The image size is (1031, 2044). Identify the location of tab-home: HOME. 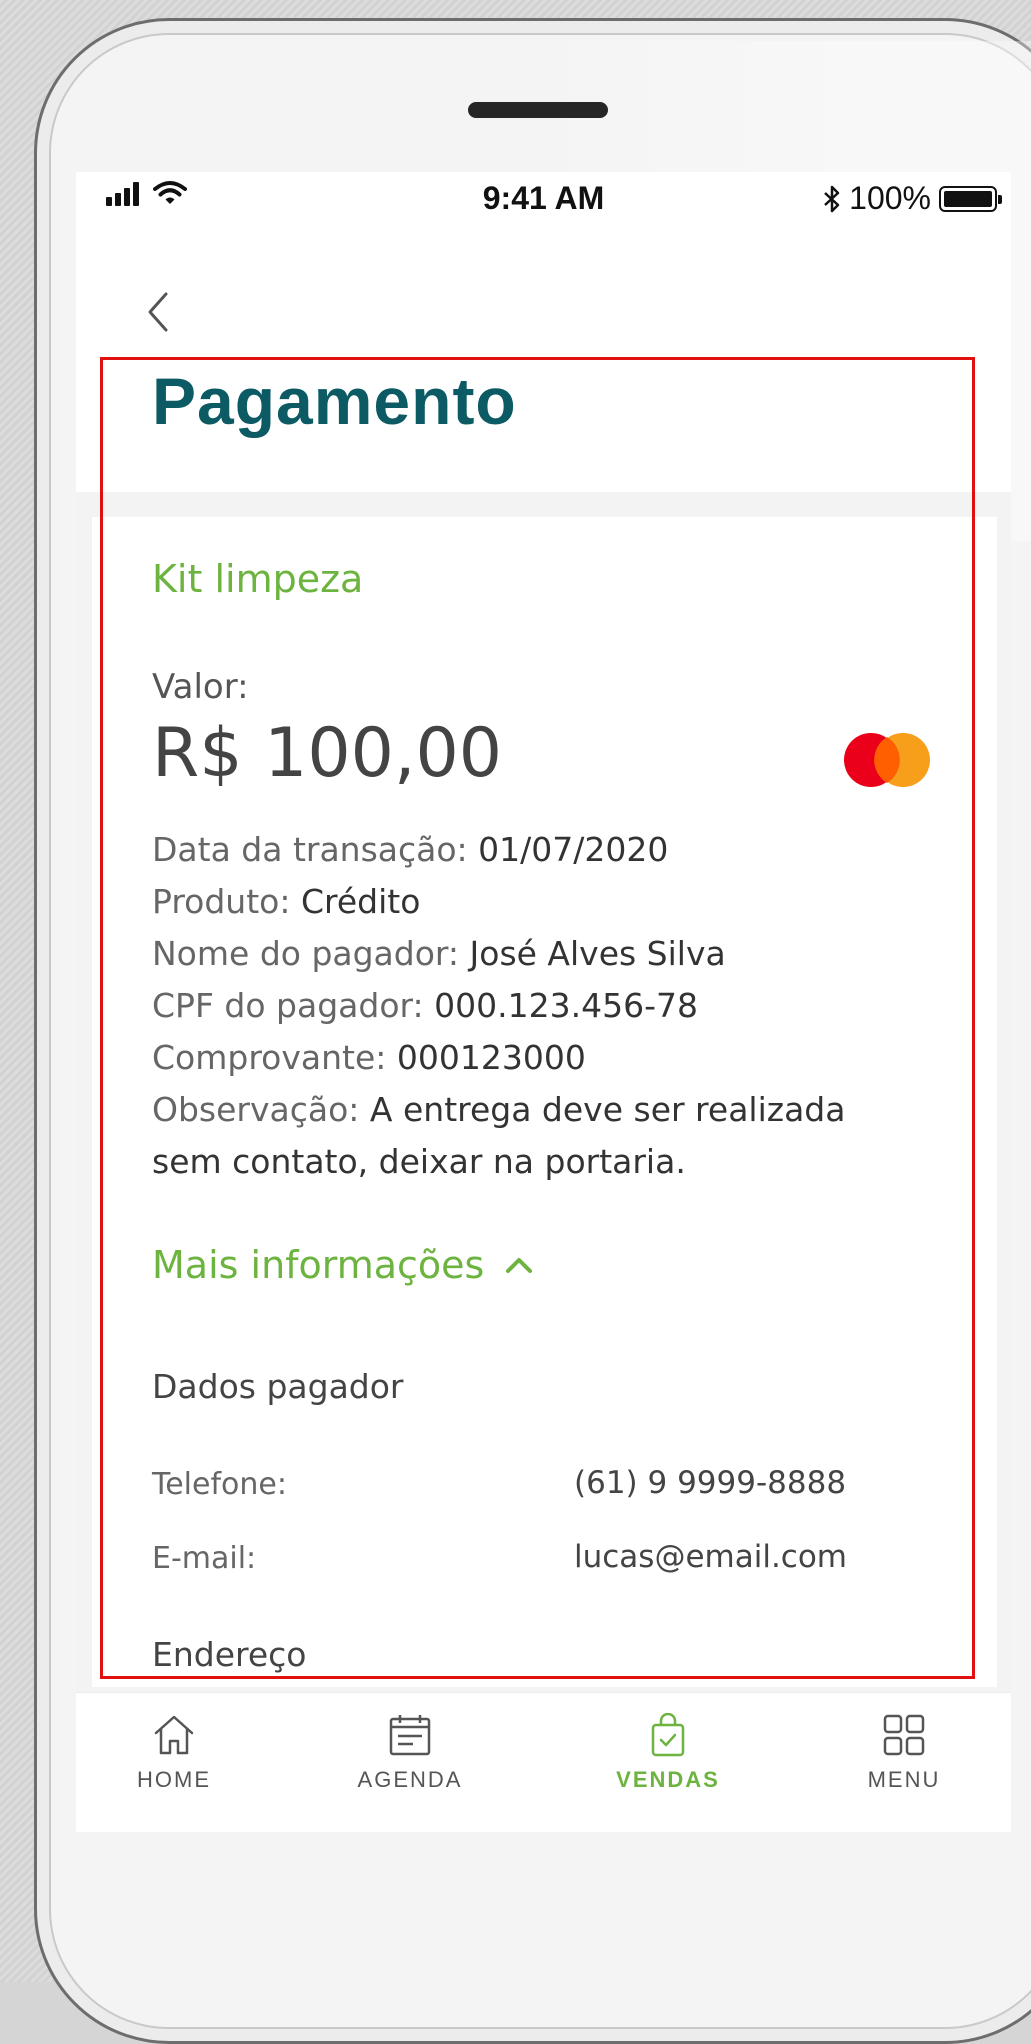
(174, 1753).